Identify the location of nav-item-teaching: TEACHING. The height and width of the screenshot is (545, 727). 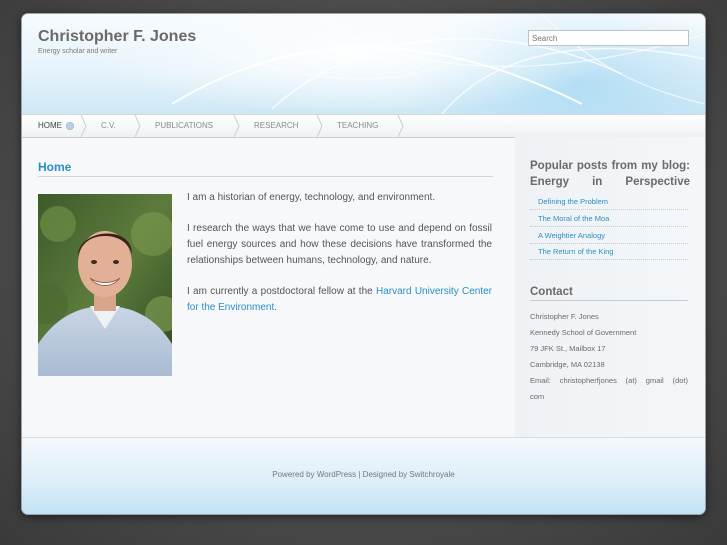
(357, 126).